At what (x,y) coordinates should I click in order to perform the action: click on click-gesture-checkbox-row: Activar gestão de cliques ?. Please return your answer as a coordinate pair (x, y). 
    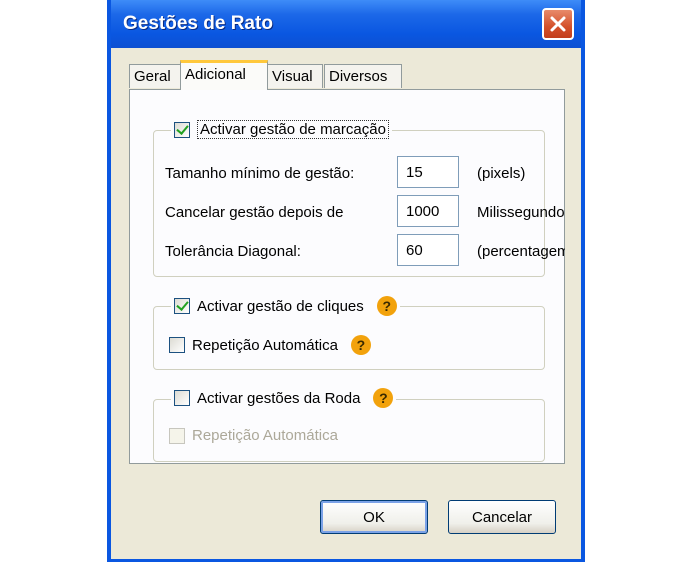
    Looking at the image, I should click on (285, 306).